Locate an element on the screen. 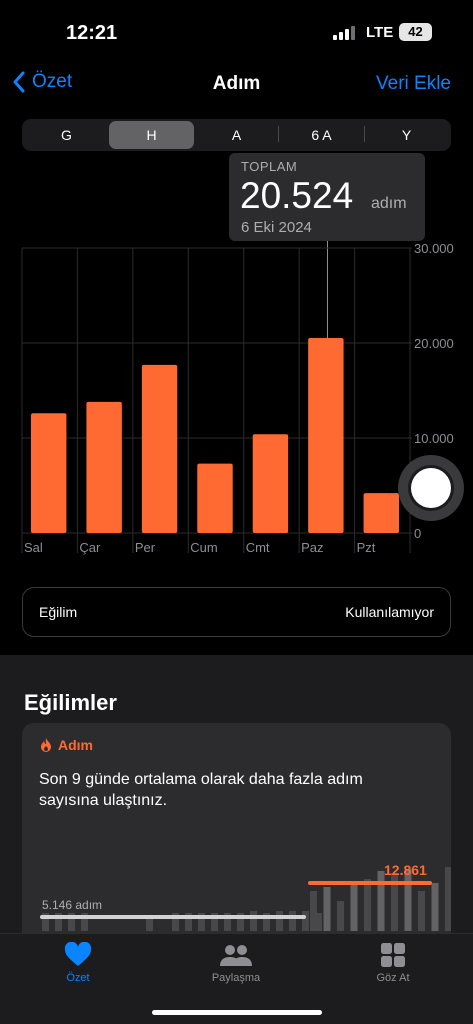  chart-x-tick-label: Sal is located at coordinates (33, 547).